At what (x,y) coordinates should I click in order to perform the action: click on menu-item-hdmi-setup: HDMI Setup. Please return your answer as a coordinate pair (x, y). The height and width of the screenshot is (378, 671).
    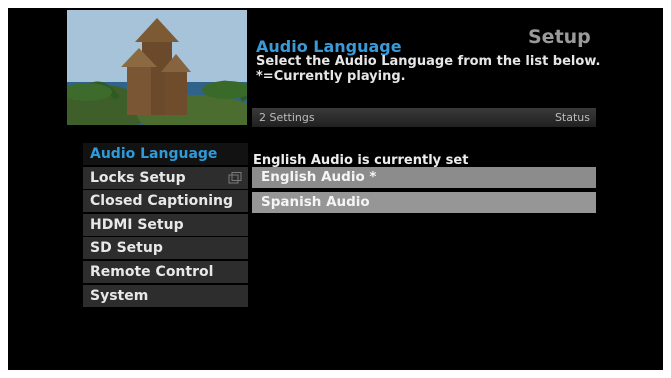
    Looking at the image, I should click on (165, 224).